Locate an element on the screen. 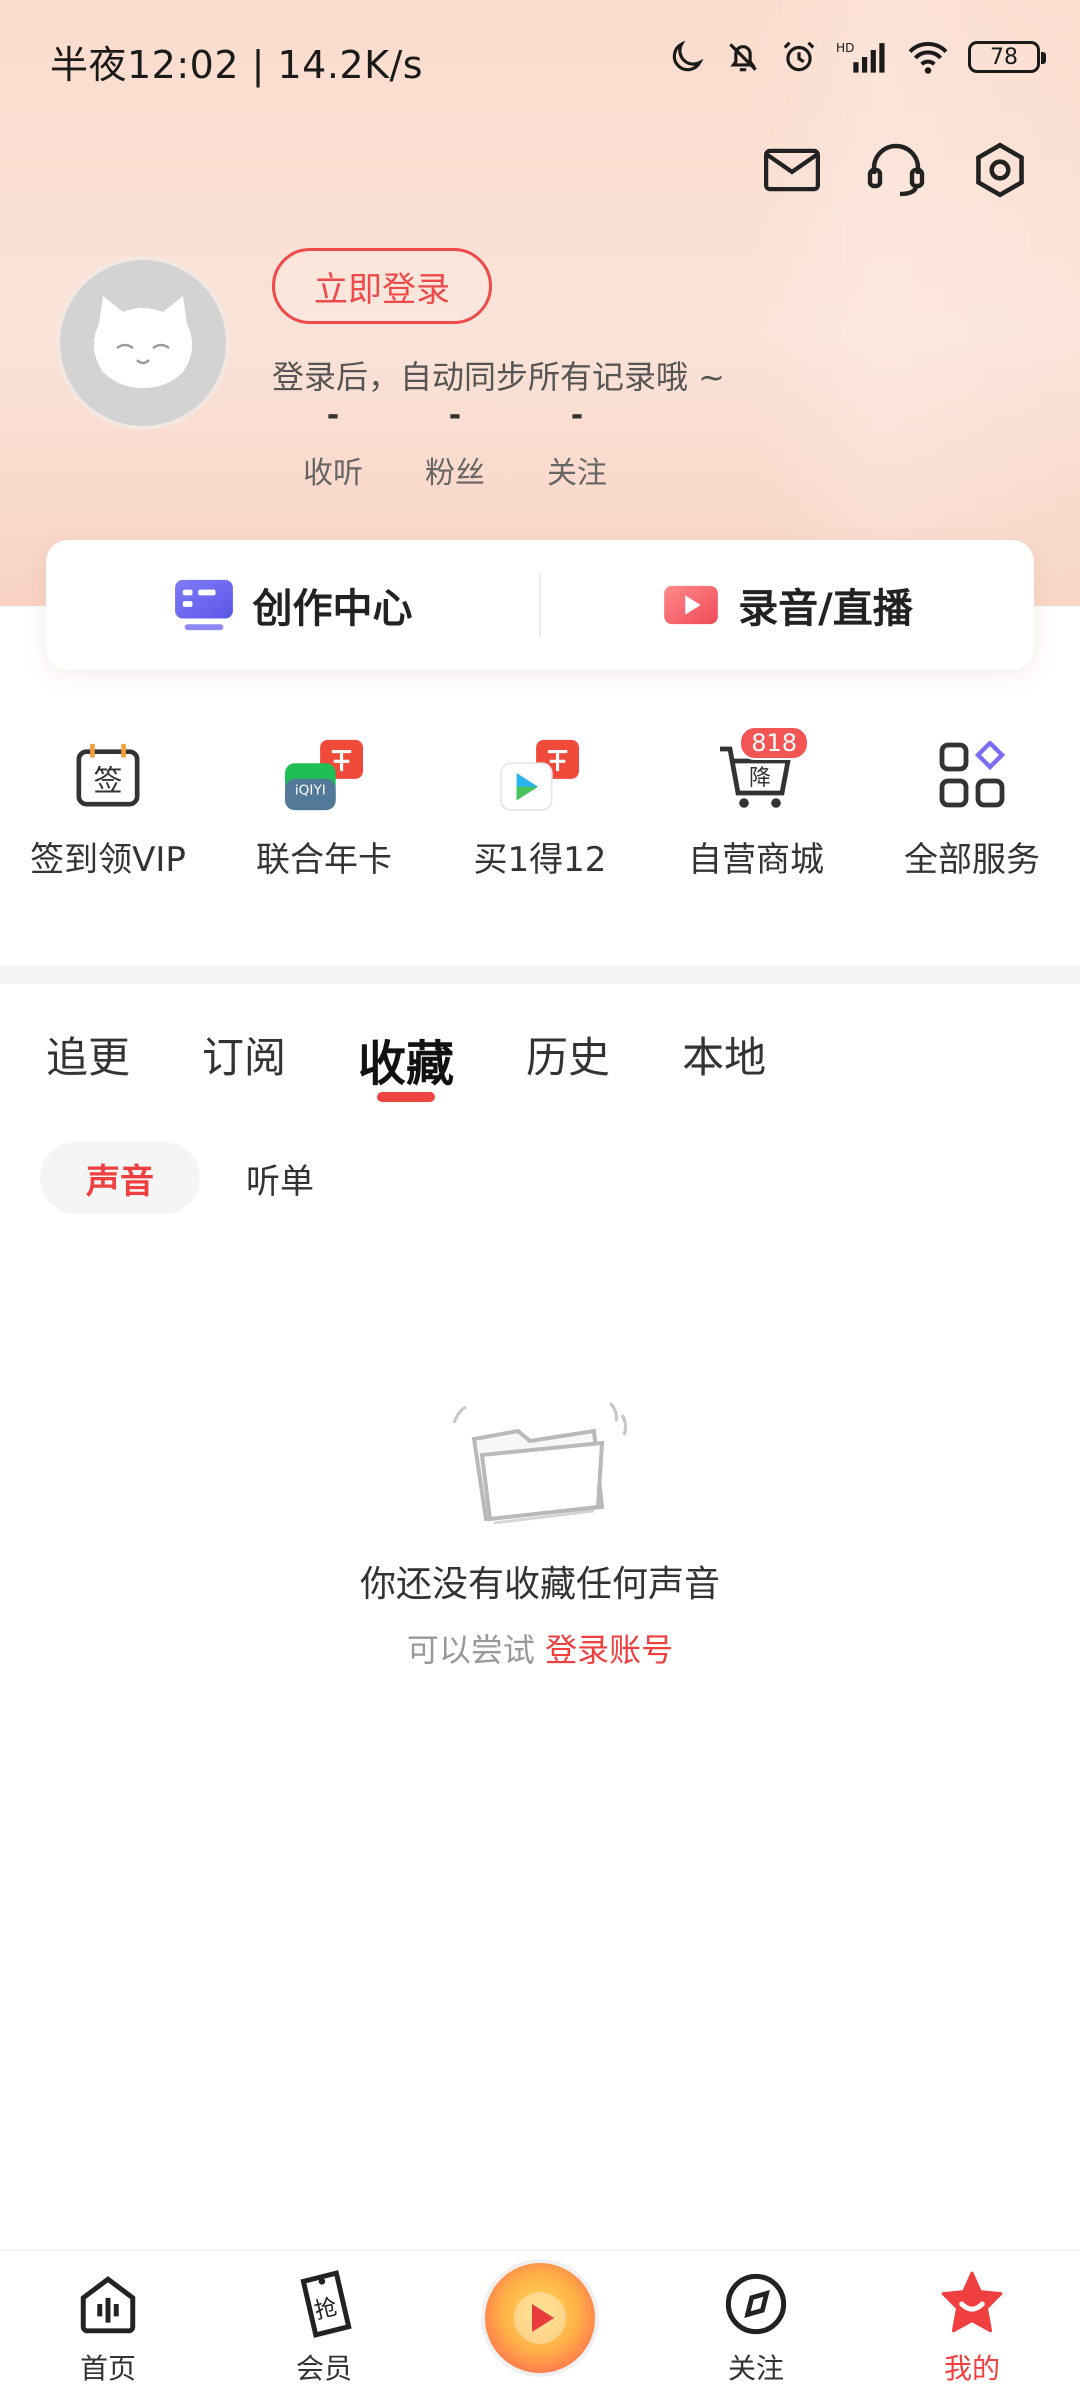  bottom-nav: 首页 抢 会员 关注 我的 is located at coordinates (540, 2325).